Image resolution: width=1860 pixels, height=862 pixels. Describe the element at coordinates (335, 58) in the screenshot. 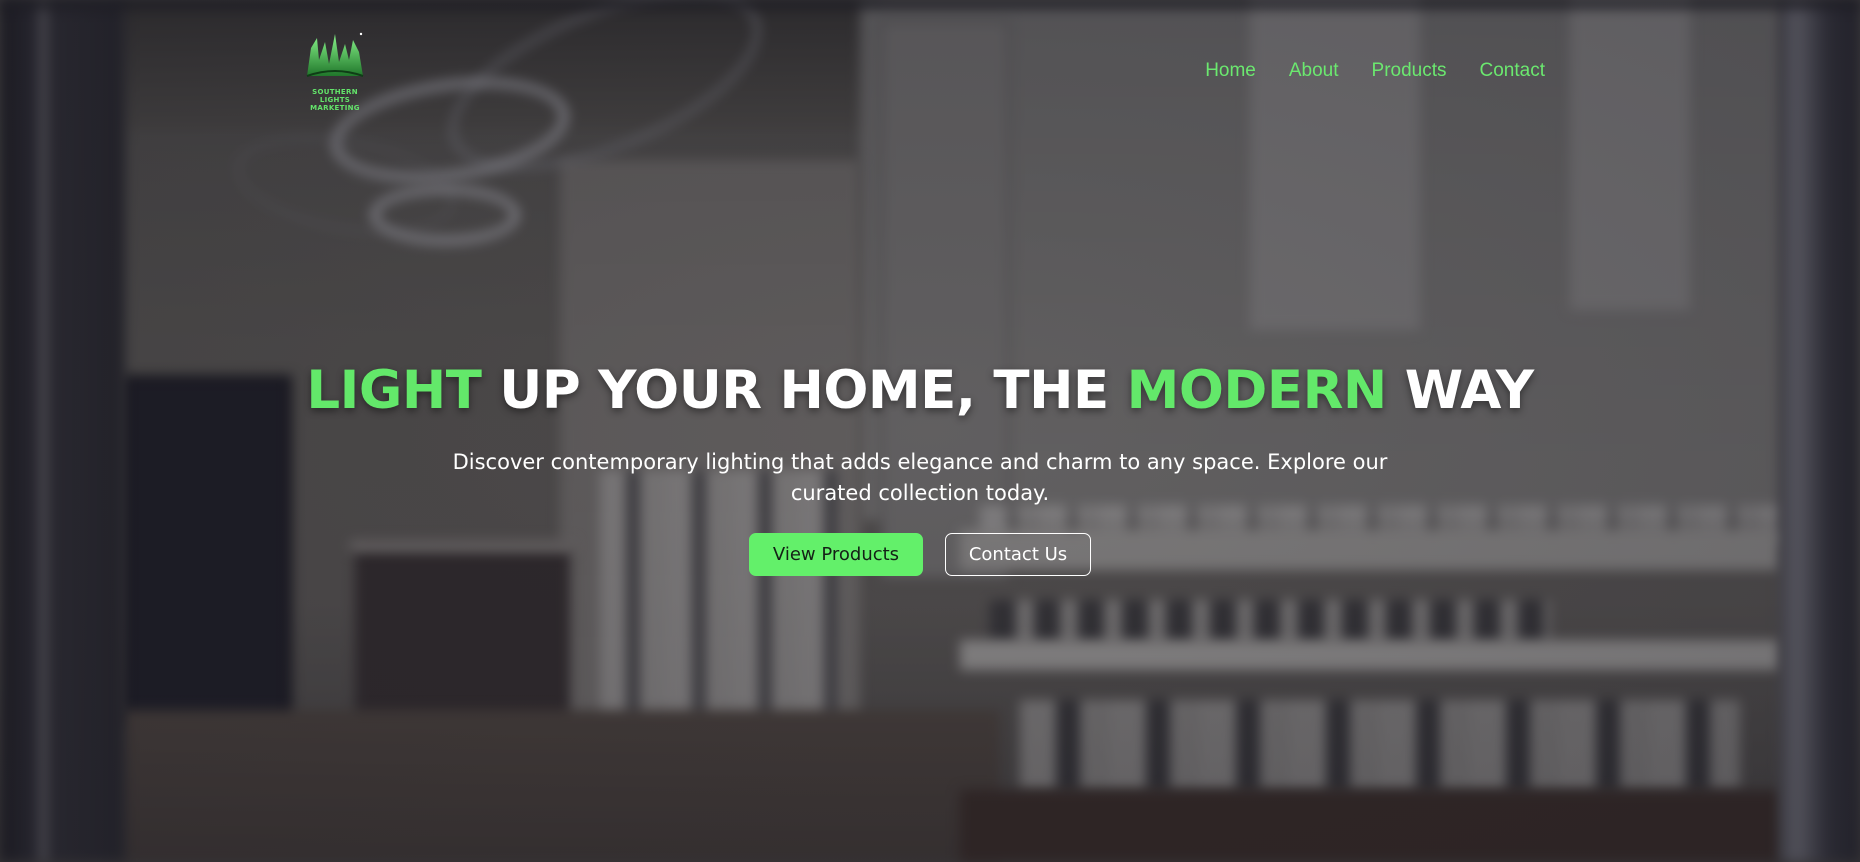

I see `aurora-lights-logo-icon` at that location.